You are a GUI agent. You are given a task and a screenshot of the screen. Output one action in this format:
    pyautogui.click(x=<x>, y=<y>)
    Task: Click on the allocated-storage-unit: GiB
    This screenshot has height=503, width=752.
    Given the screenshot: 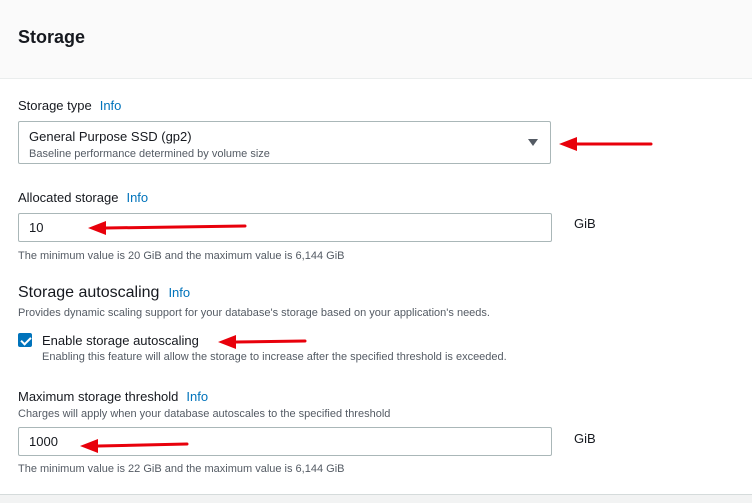 What is the action you would take?
    pyautogui.click(x=585, y=223)
    